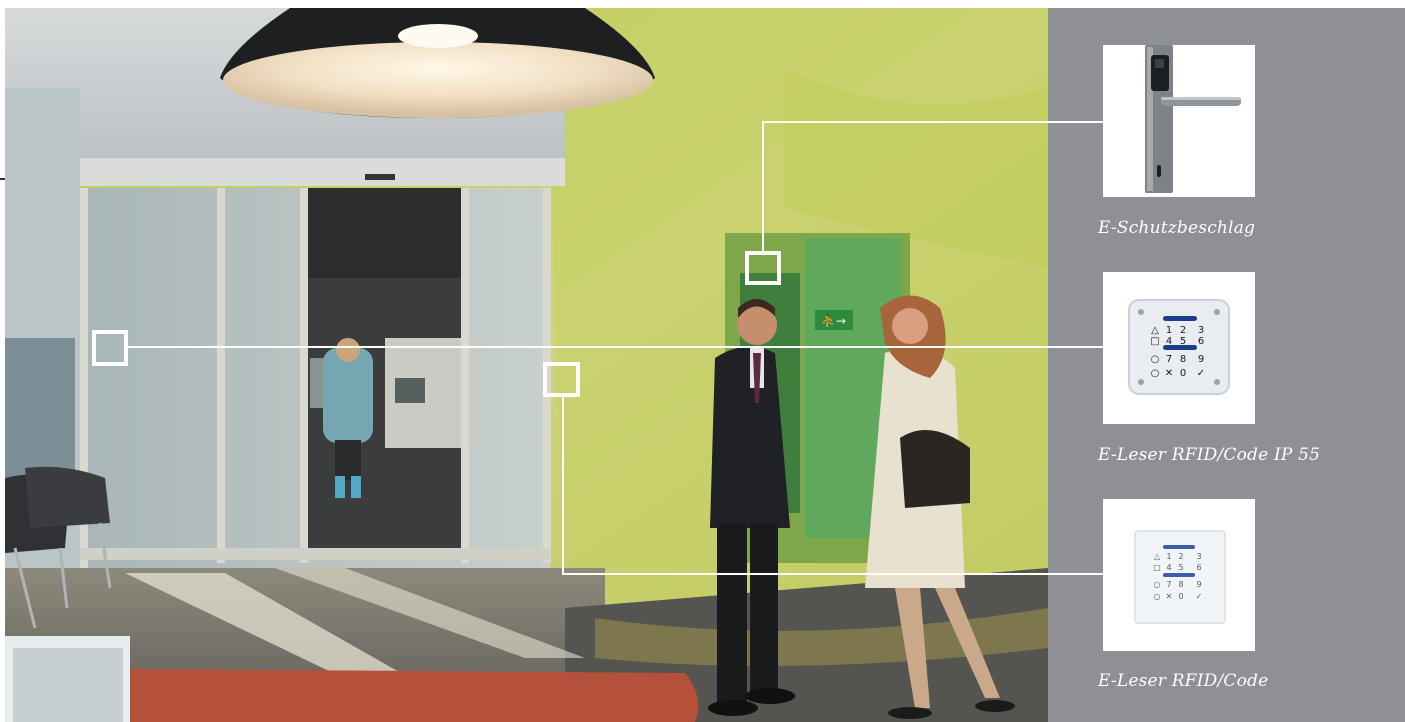 This screenshot has width=1405, height=722. What do you see at coordinates (561, 379) in the screenshot?
I see `location-marker-flush-keypad-reader` at bounding box center [561, 379].